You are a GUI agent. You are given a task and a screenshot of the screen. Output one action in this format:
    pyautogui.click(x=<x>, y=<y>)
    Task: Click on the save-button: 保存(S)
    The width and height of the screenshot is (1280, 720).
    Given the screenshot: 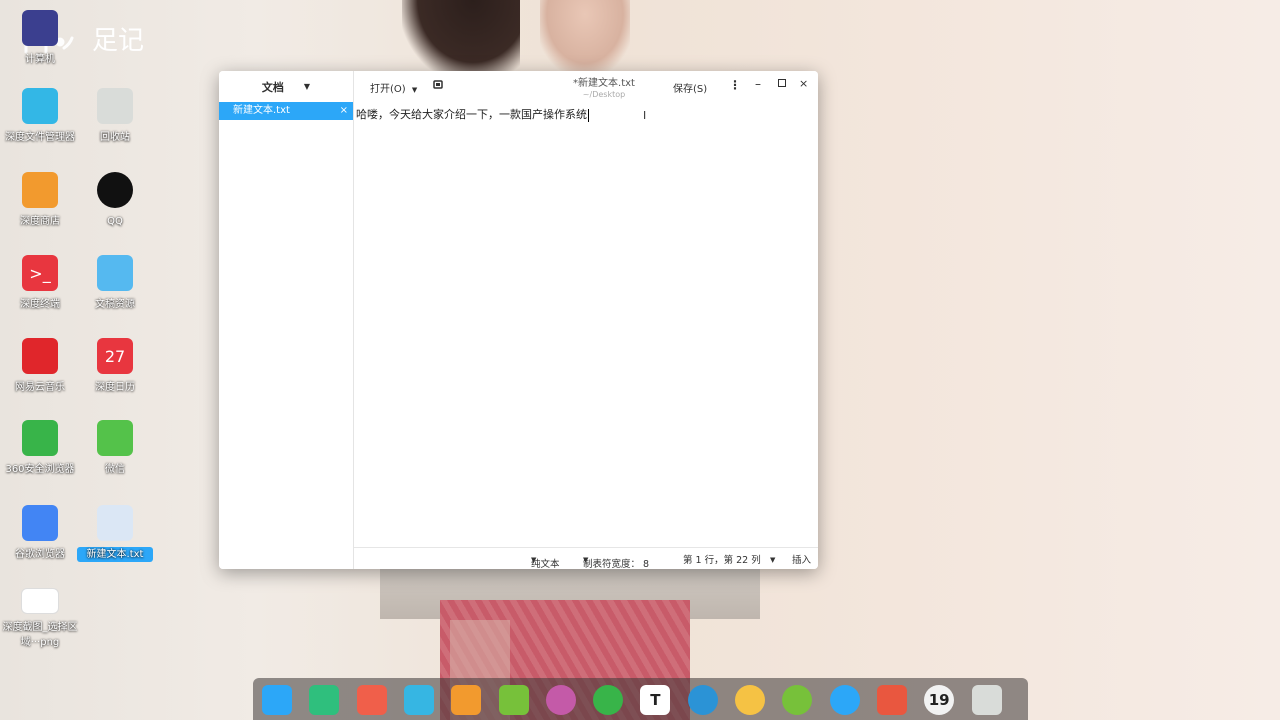 What is the action you would take?
    pyautogui.click(x=690, y=87)
    